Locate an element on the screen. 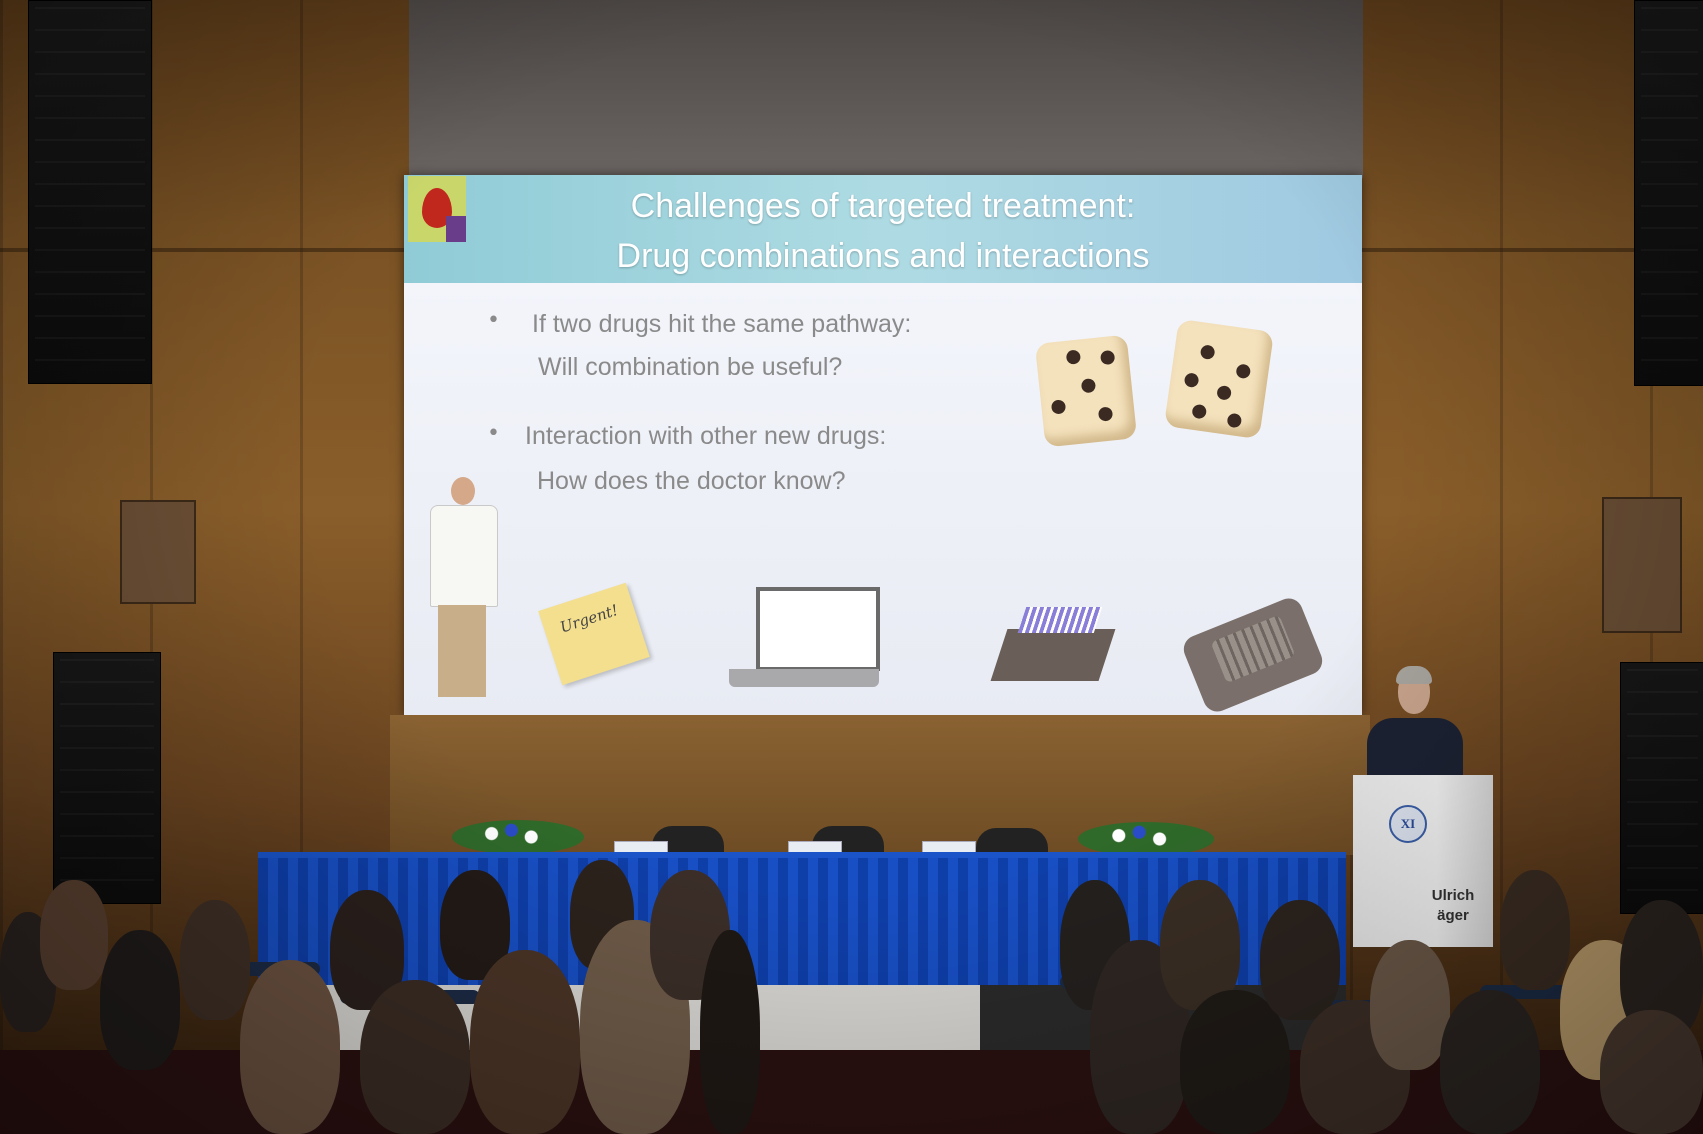  slide-title-line2: Drug combinations and interactions is located at coordinates (883, 256).